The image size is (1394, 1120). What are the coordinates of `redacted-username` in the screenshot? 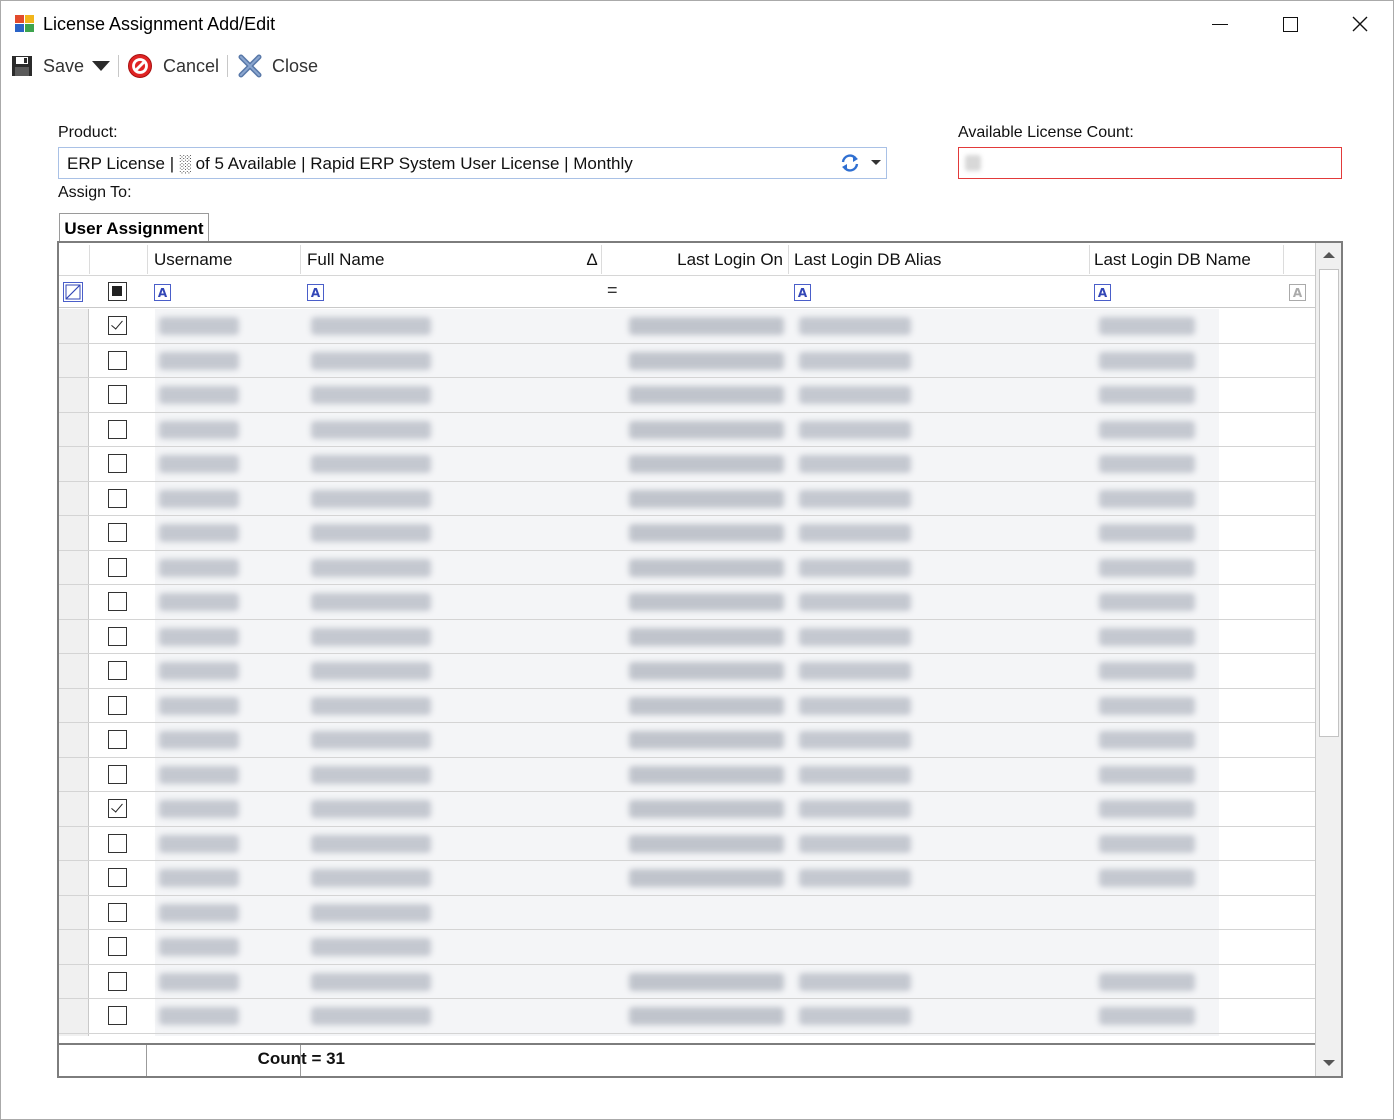 It's located at (199, 533).